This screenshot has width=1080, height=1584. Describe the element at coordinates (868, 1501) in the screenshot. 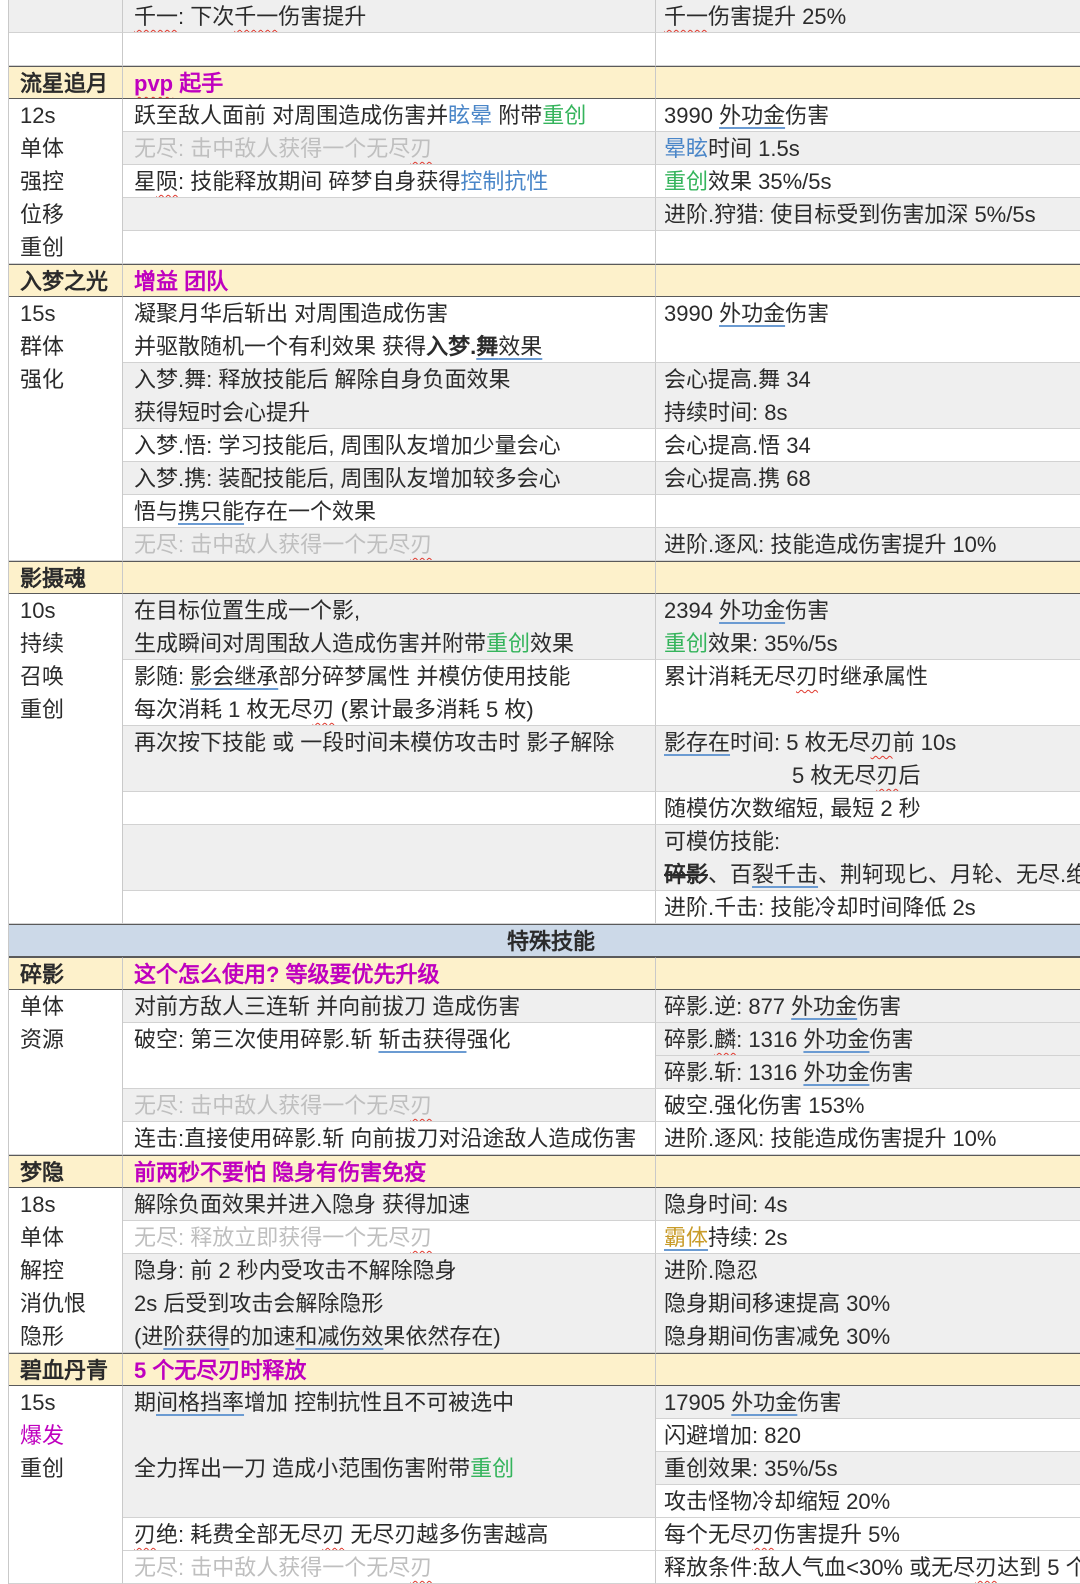

I see `skill-stat: 攻击怪物冷却缩短 20%` at that location.